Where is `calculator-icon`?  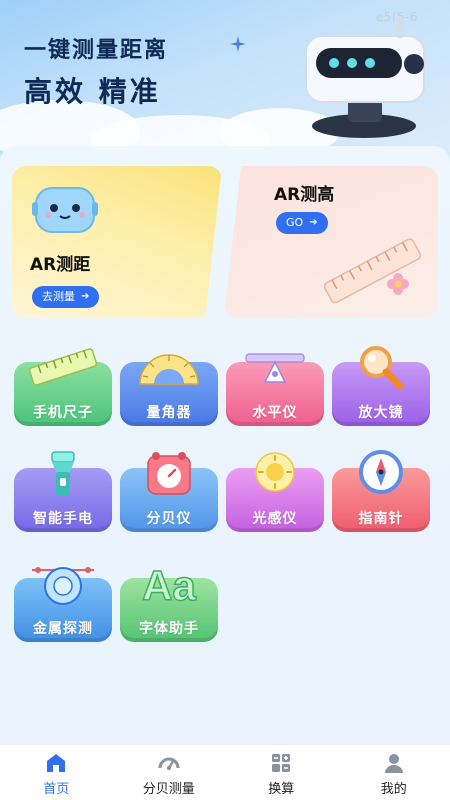 calculator-icon is located at coordinates (281, 763).